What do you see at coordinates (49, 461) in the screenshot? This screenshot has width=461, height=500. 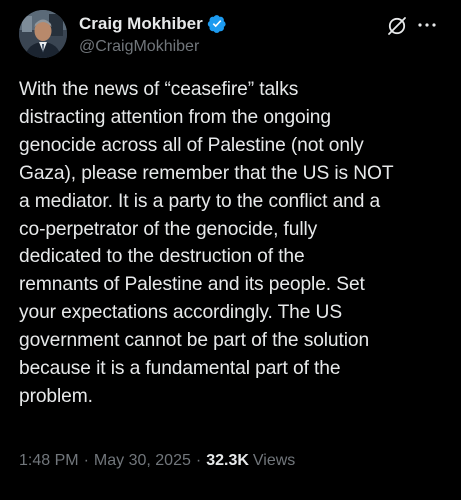 I see `post-time: 1:48 PM` at bounding box center [49, 461].